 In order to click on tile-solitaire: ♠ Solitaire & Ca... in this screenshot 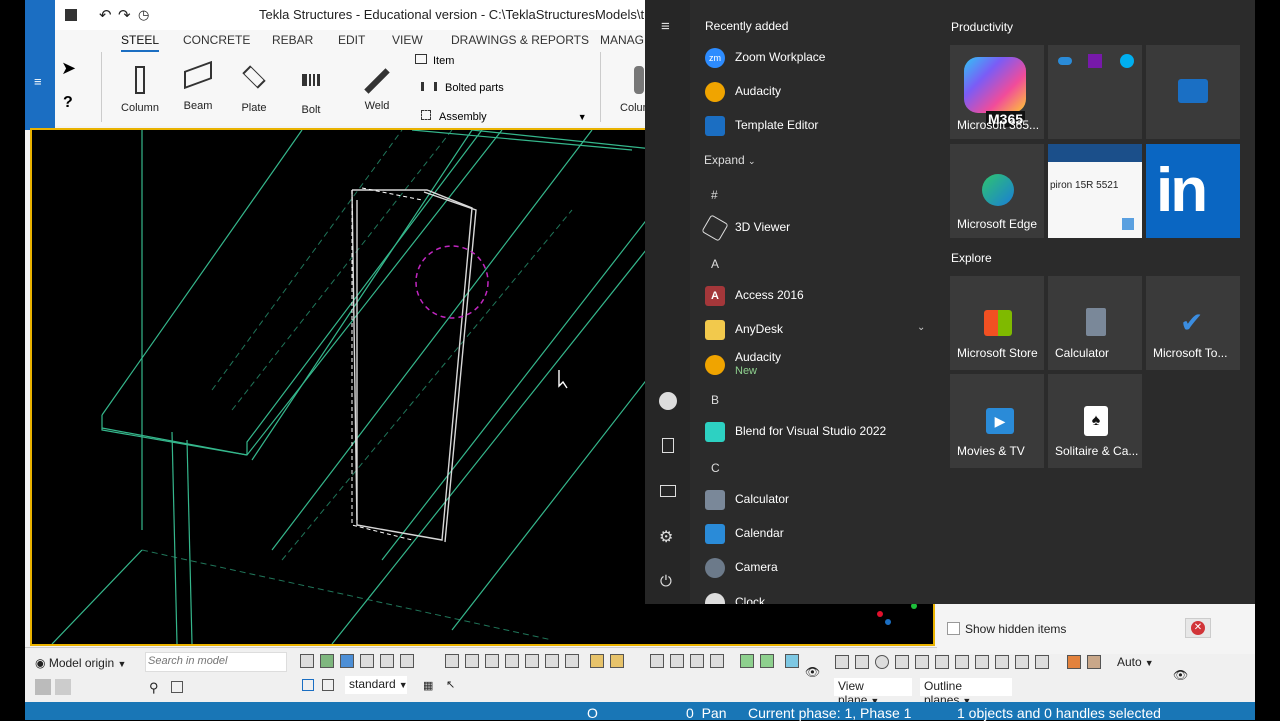, I will do `click(1095, 421)`.